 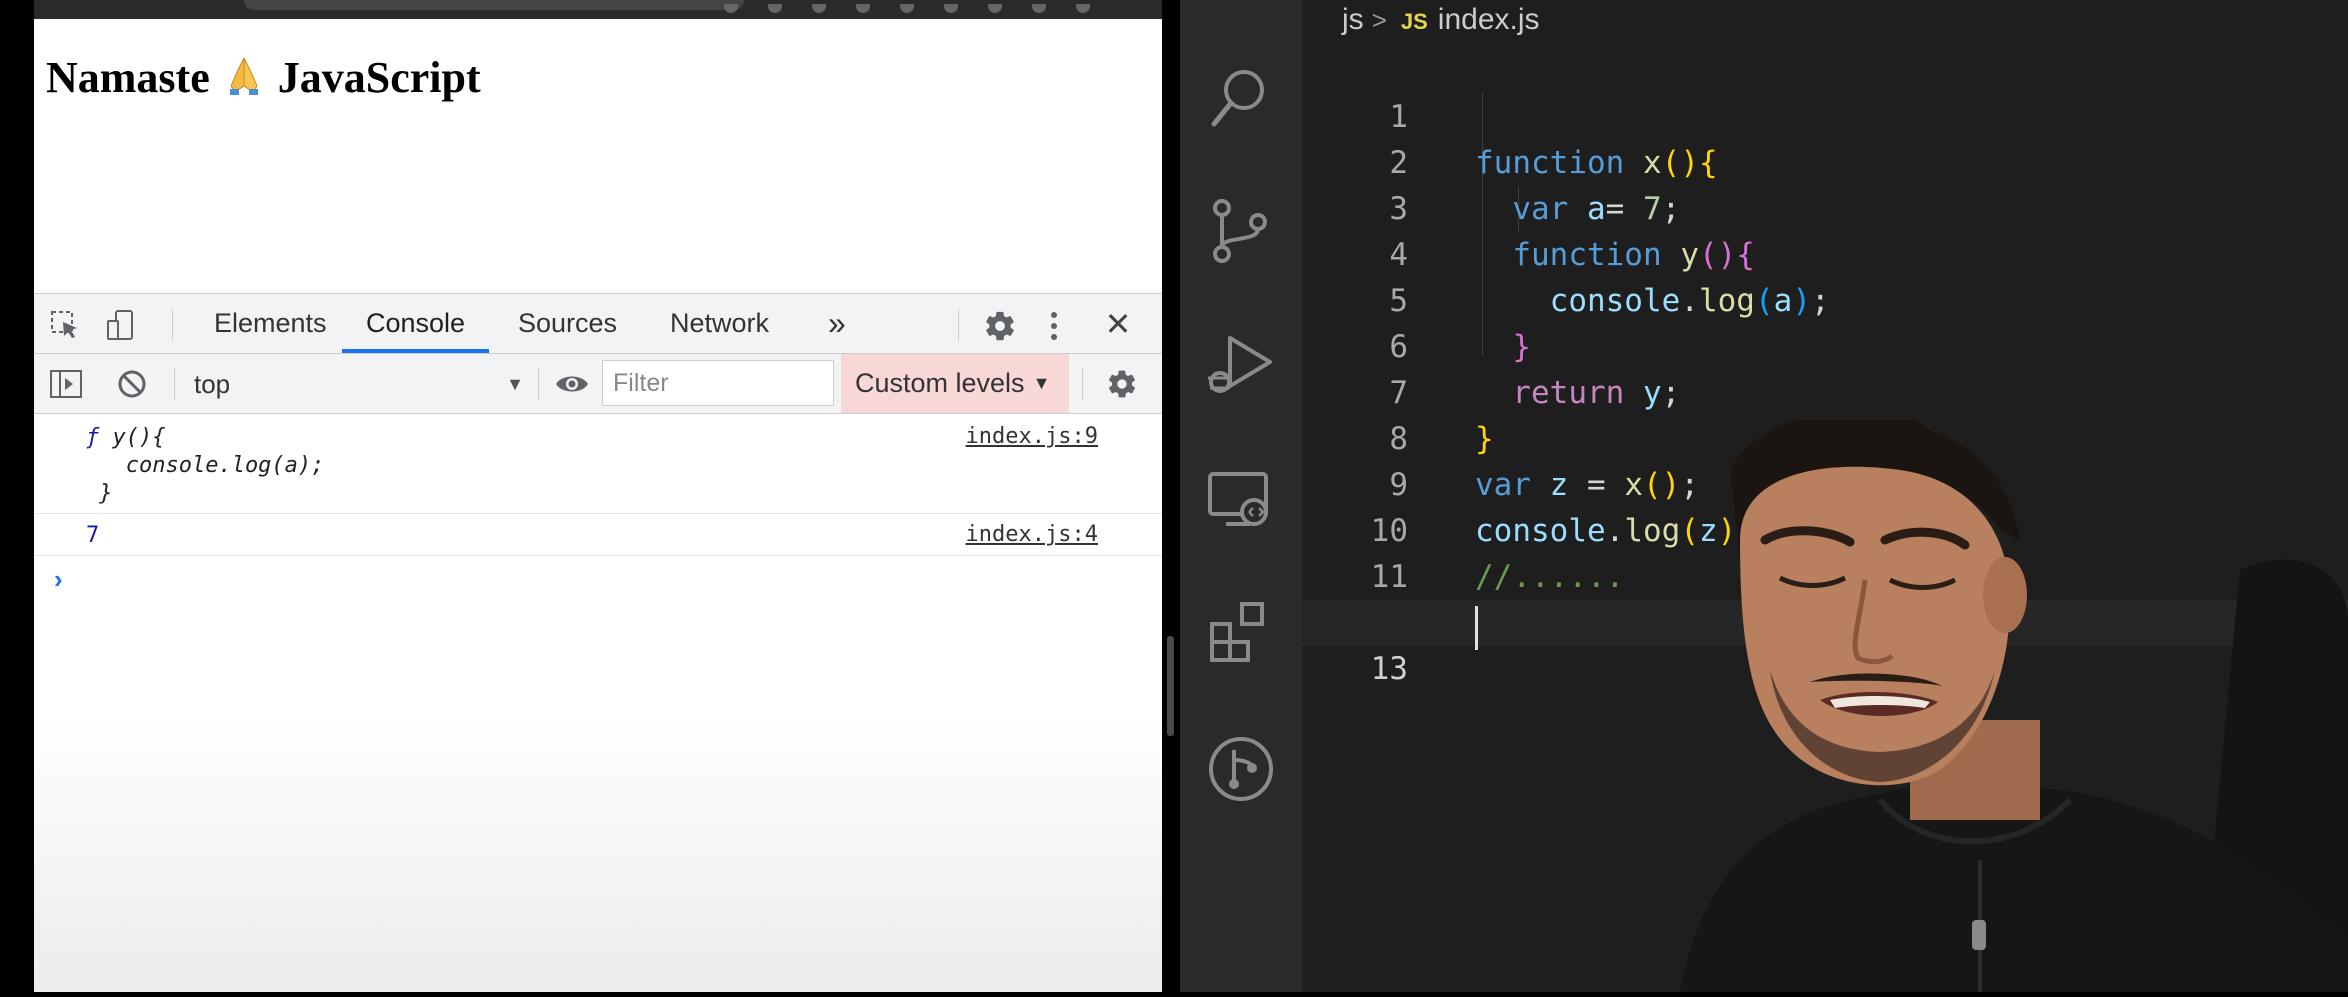 What do you see at coordinates (1241, 97) in the screenshot?
I see `explorer-search-icon` at bounding box center [1241, 97].